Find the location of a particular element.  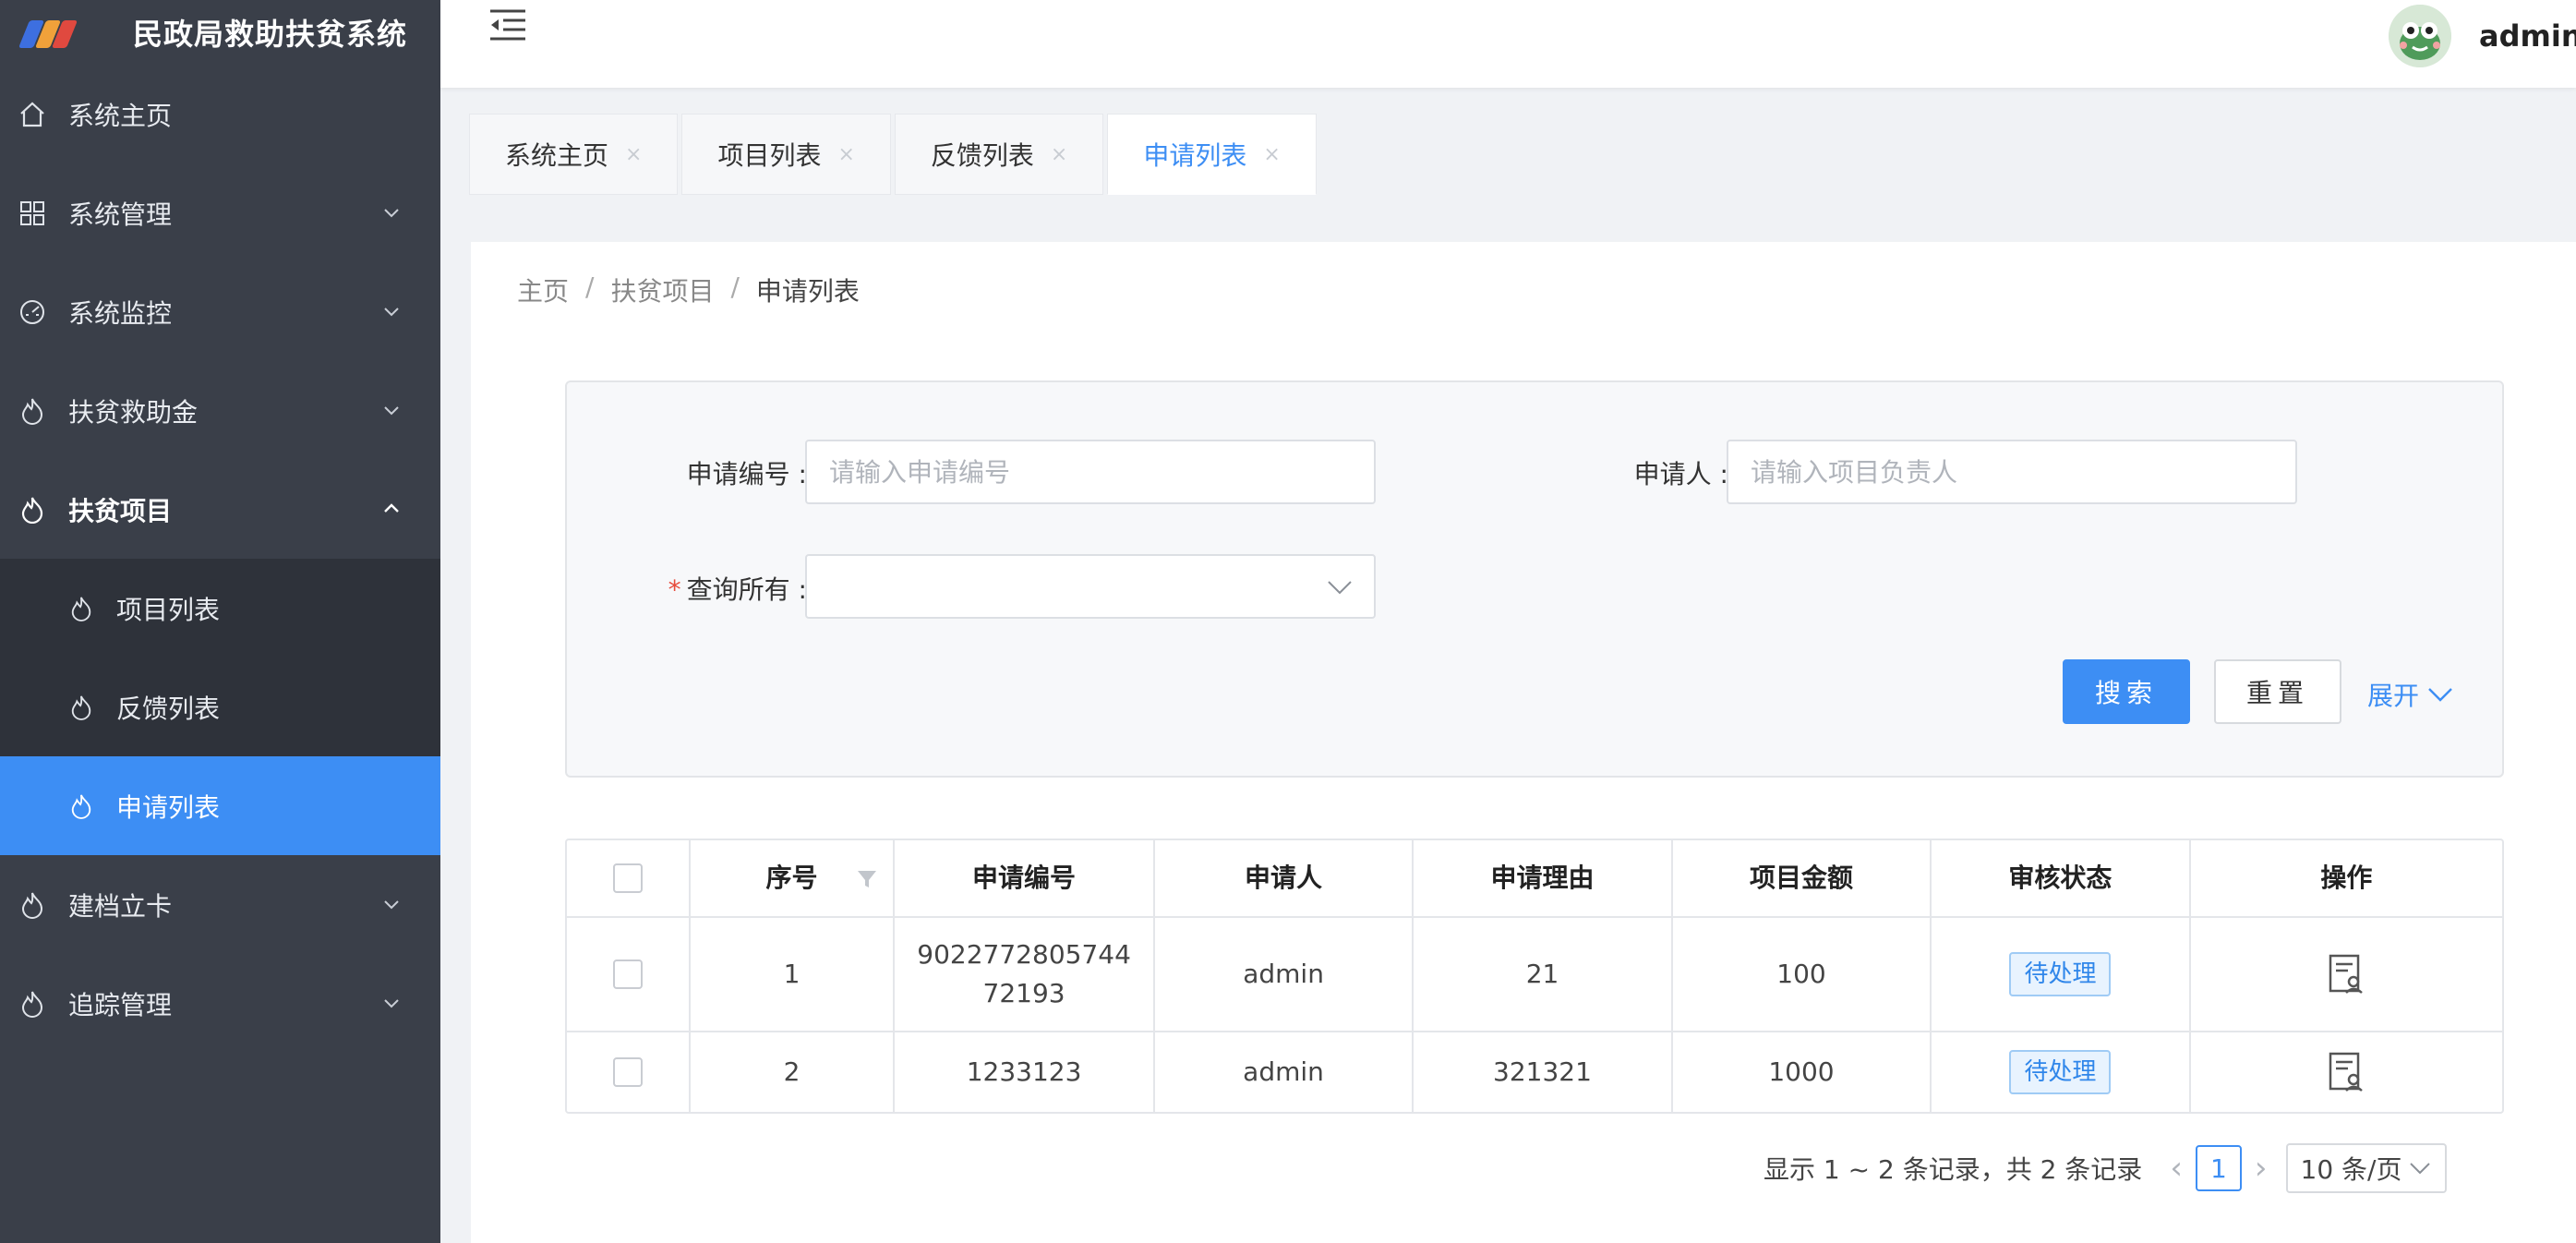

username: admin is located at coordinates (2527, 36).